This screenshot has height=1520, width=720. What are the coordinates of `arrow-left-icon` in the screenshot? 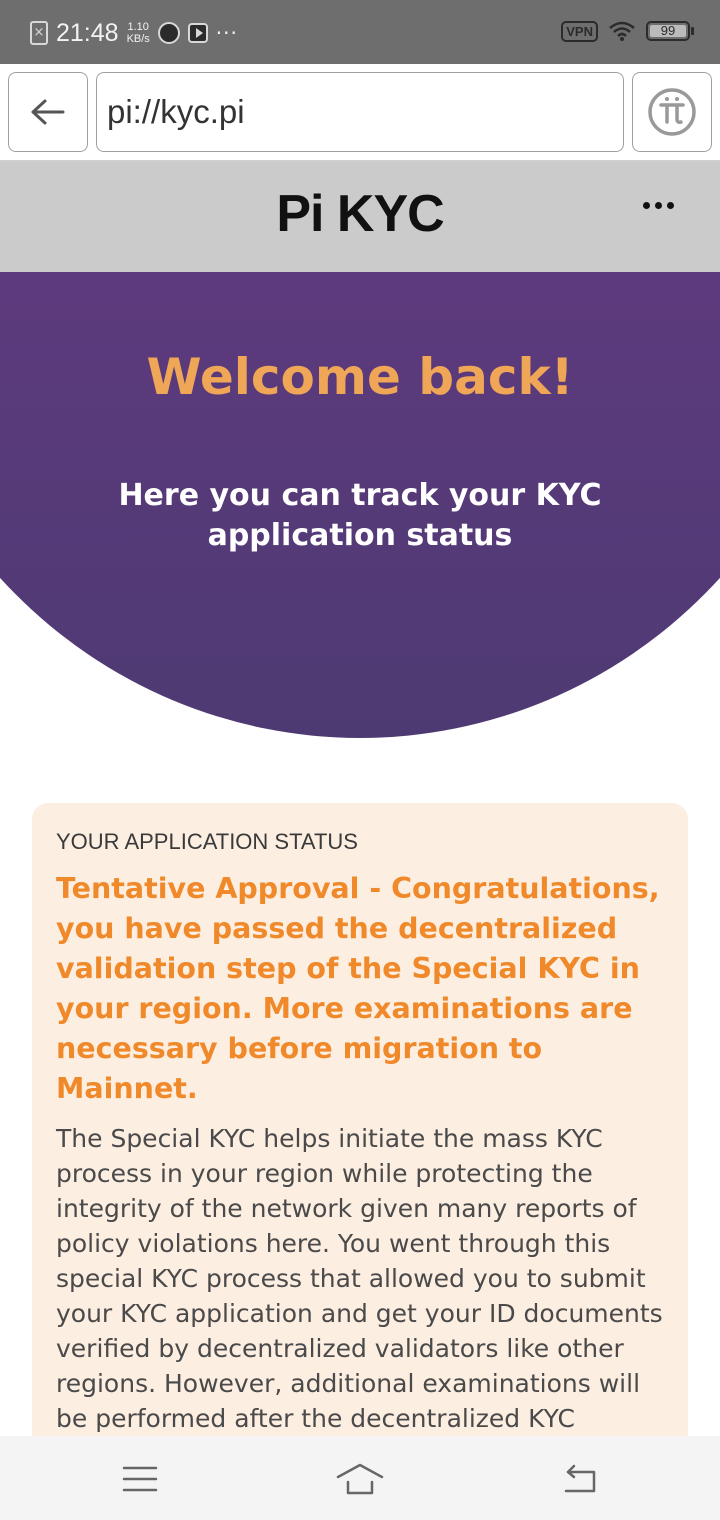 It's located at (48, 112).